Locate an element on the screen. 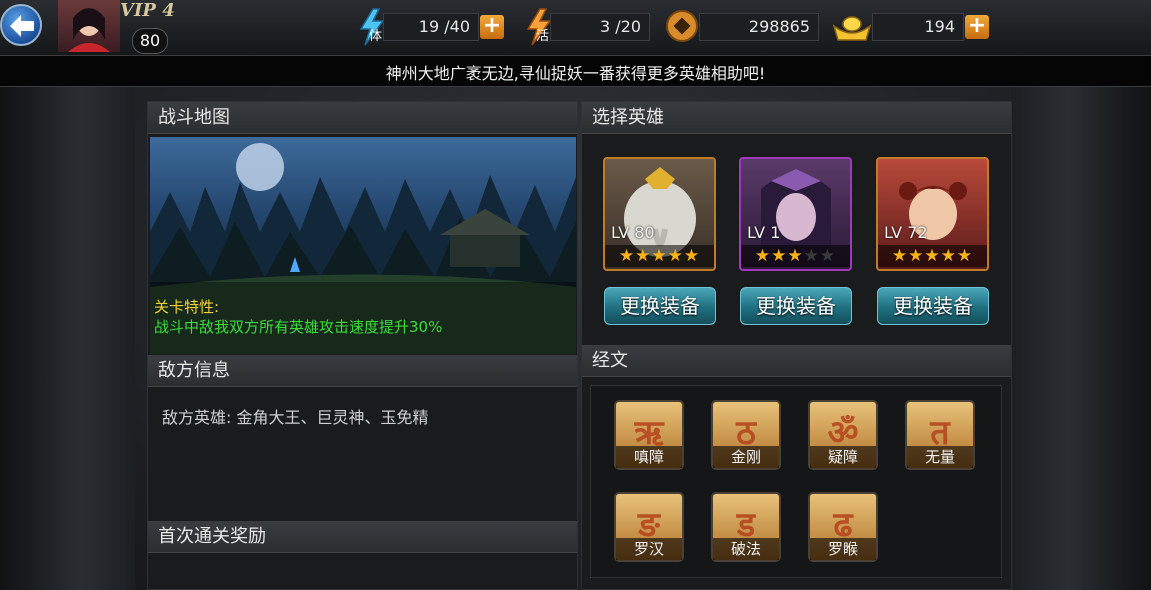 The width and height of the screenshot is (1151, 590). back-arrow-icon is located at coordinates (22, 26).